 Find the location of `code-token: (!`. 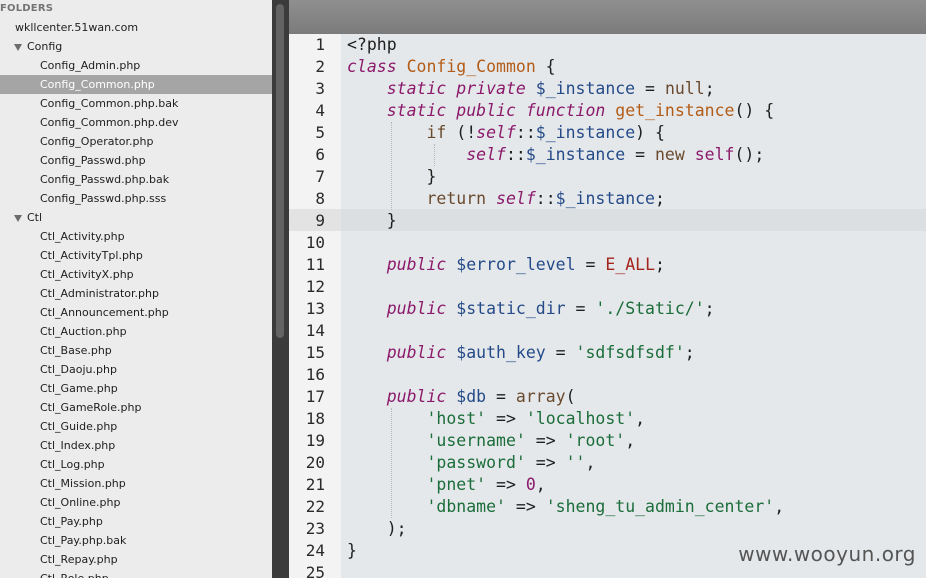

code-token: (! is located at coordinates (461, 132).